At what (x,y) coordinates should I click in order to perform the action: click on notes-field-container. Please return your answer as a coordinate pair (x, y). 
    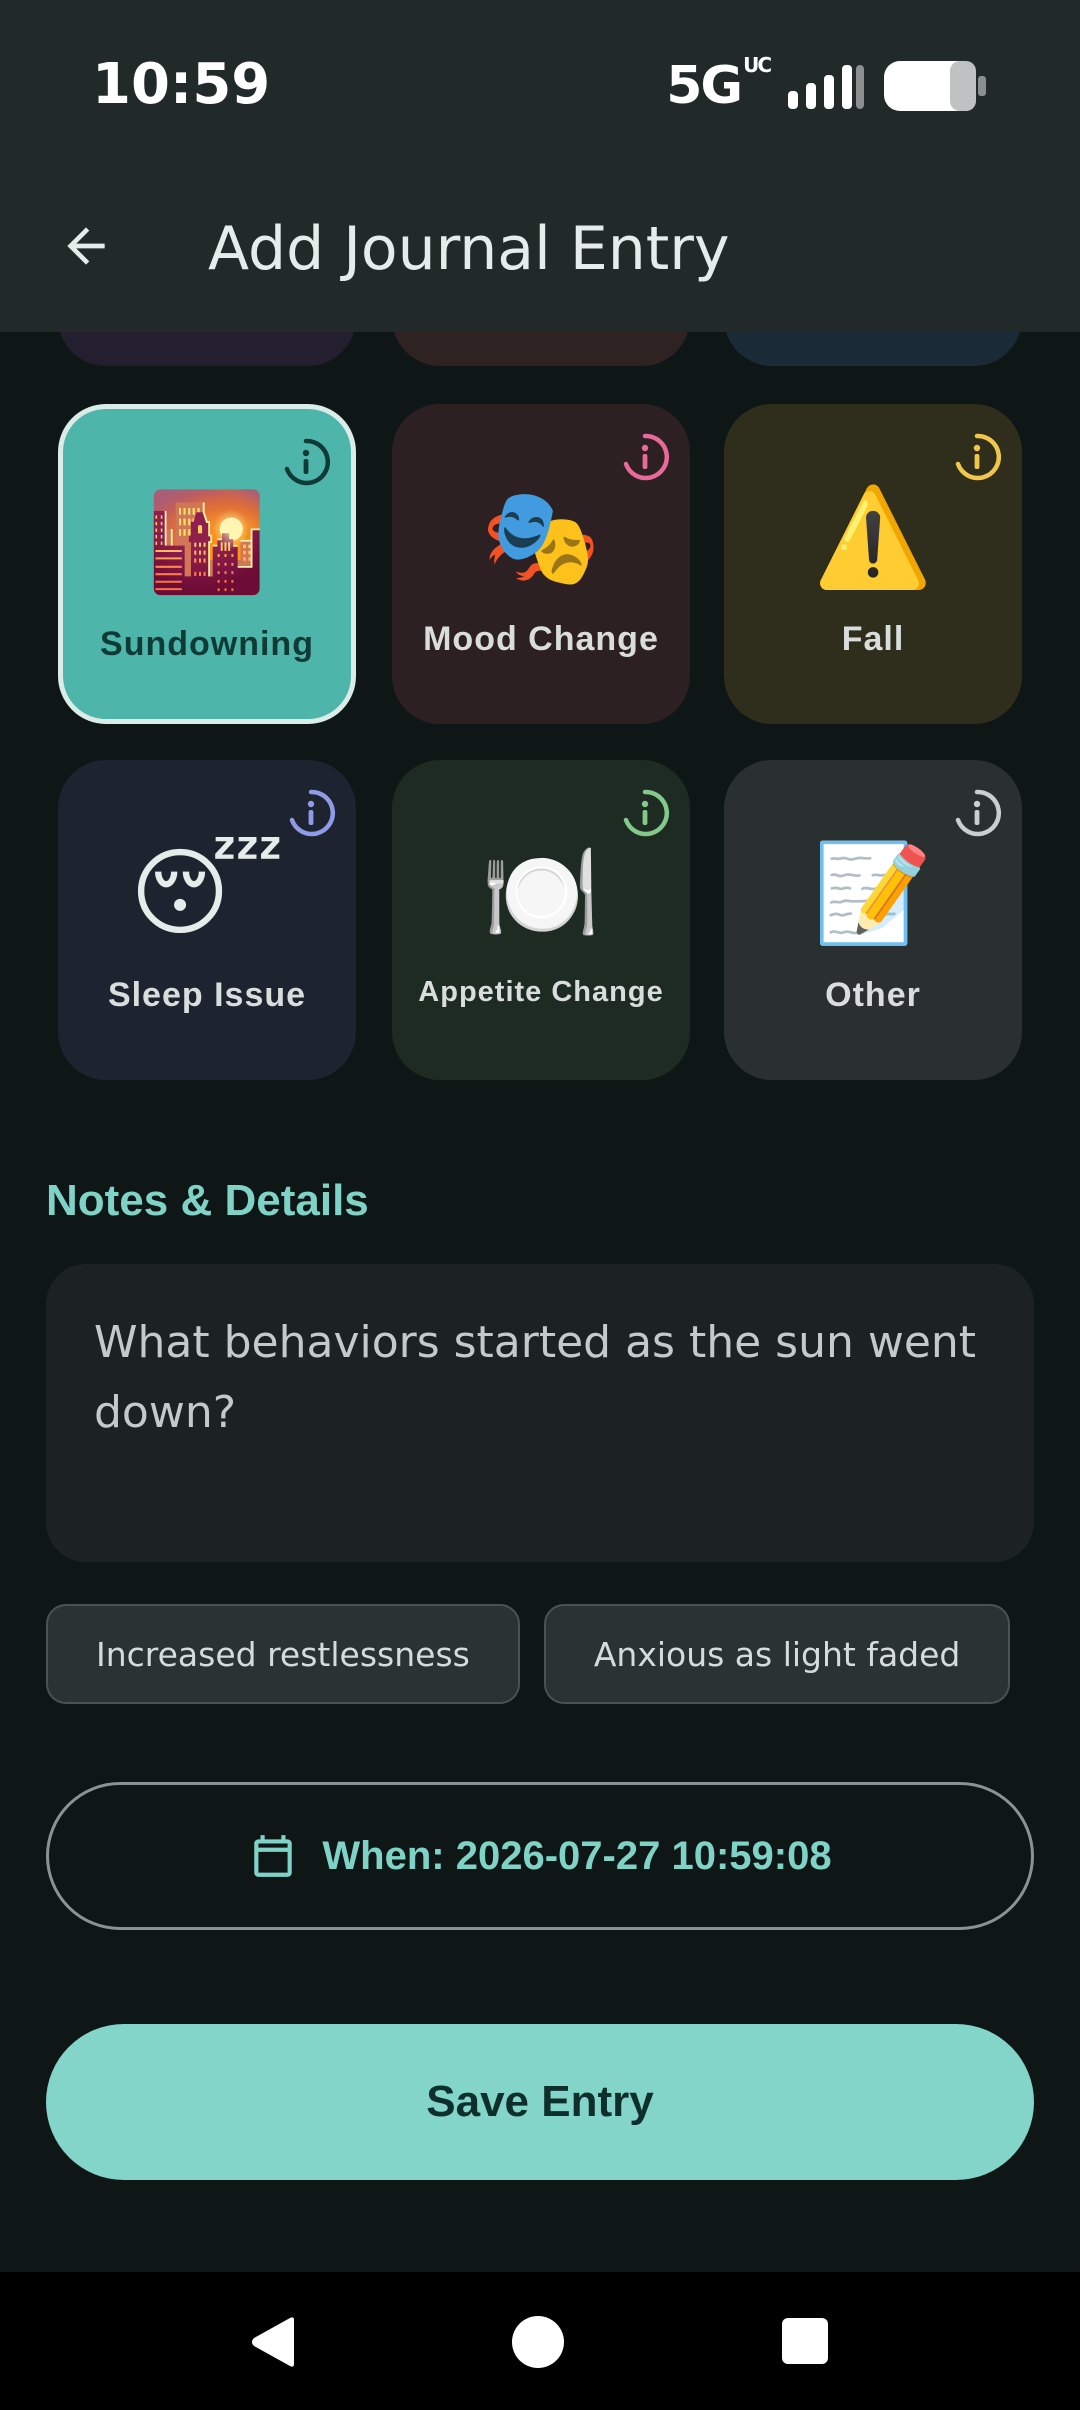
    Looking at the image, I should click on (540, 1413).